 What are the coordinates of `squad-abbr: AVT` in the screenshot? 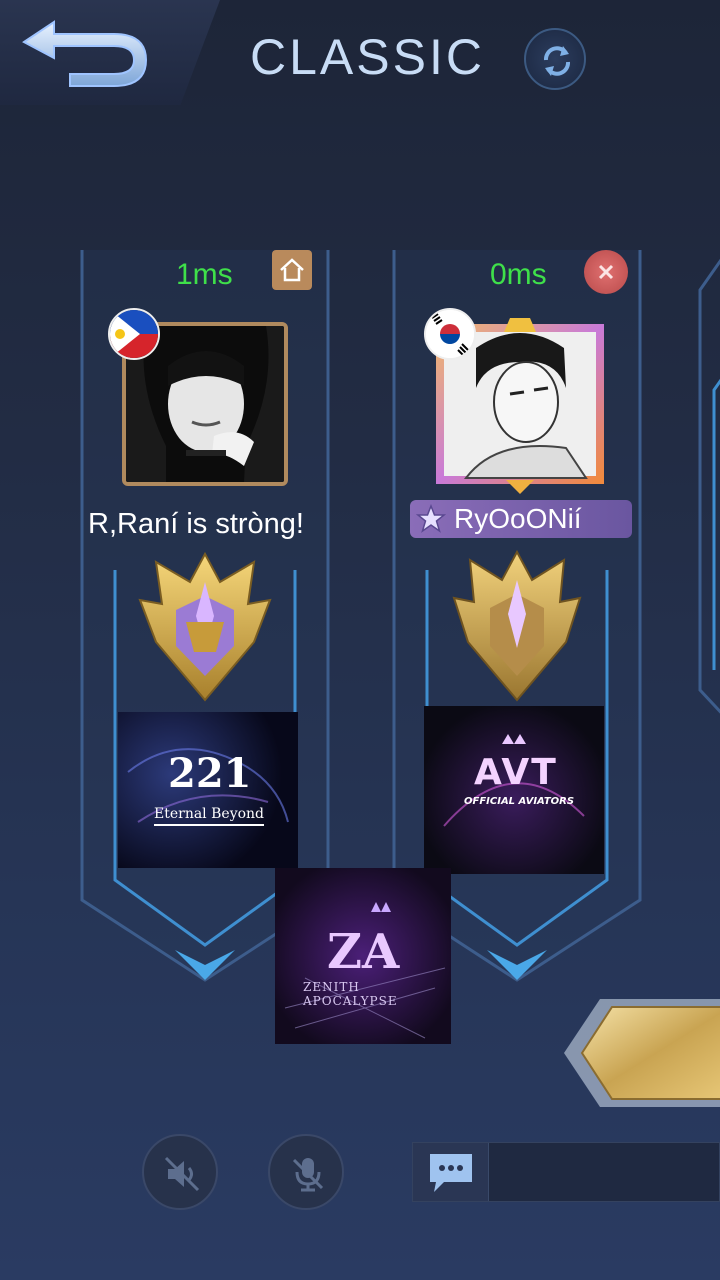 It's located at (516, 772).